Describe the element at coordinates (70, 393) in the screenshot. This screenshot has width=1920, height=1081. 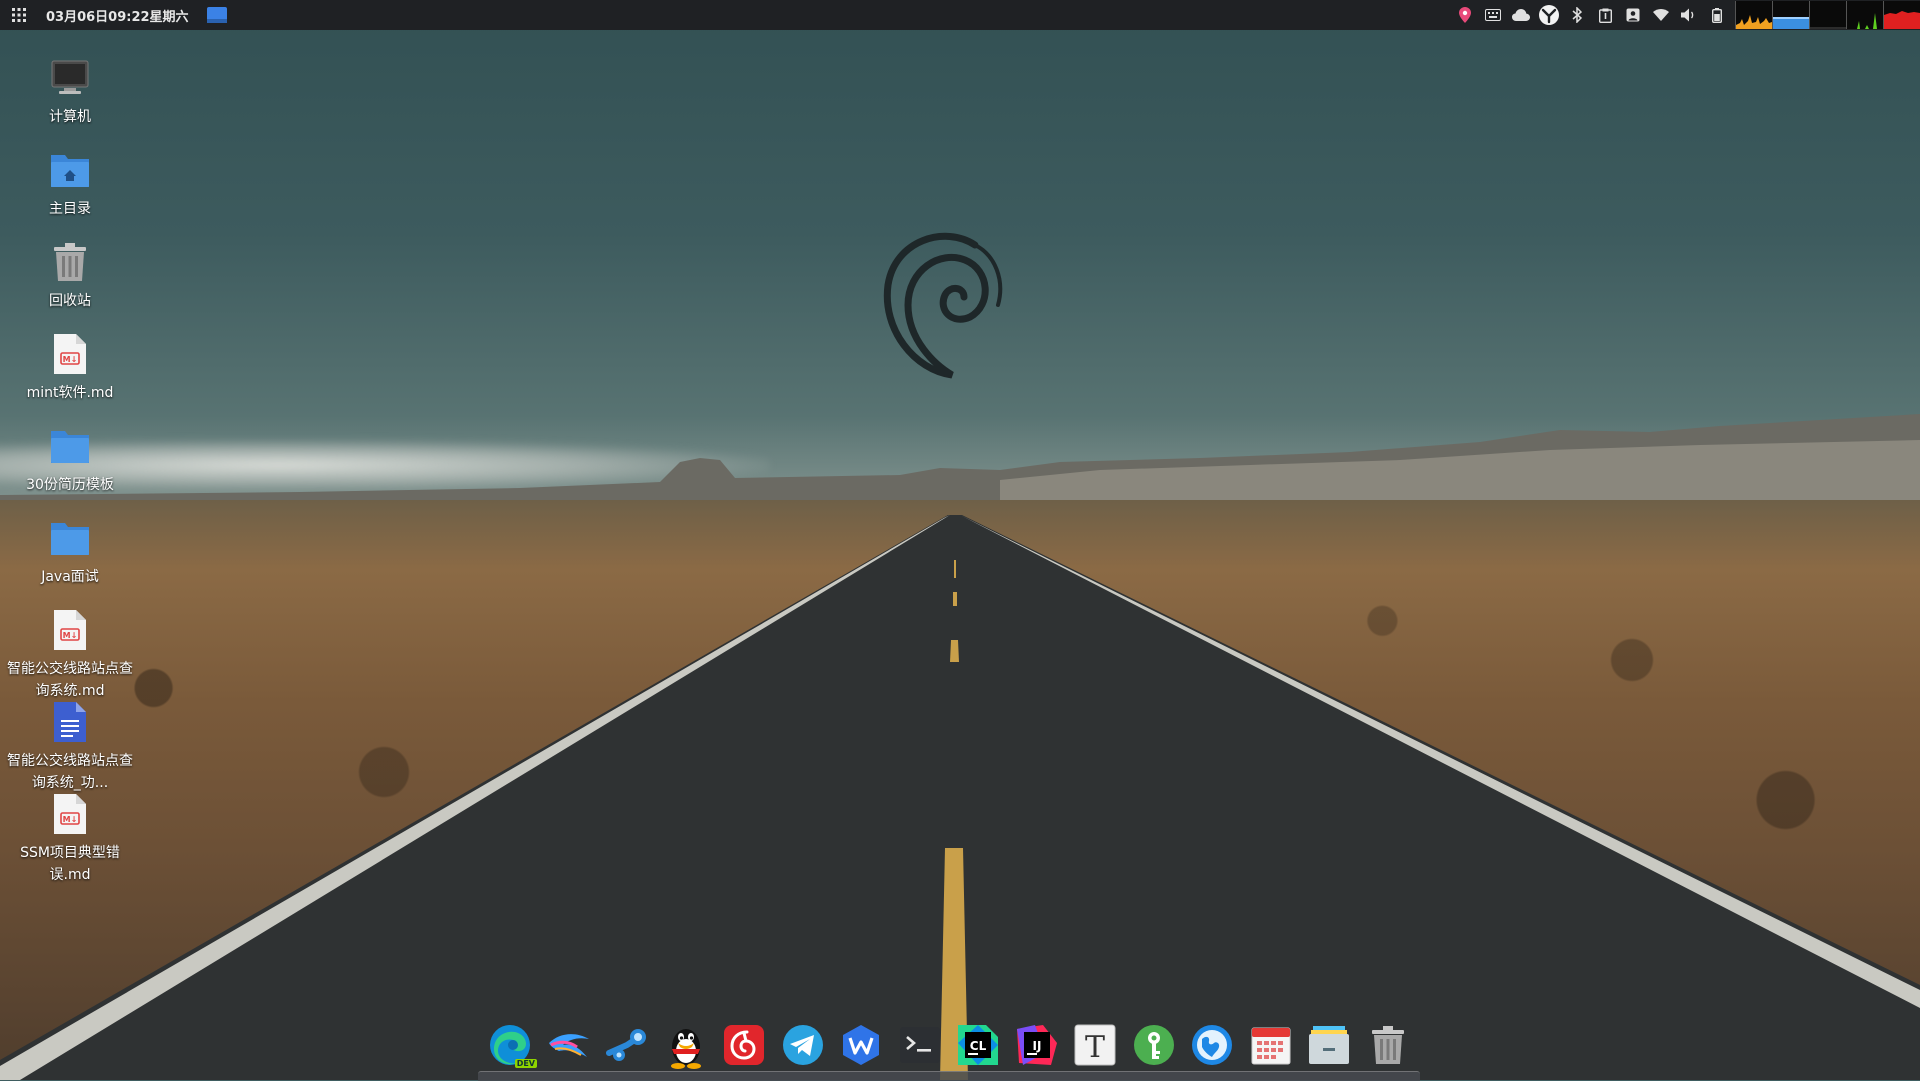
I see `desktop-item-label: mint软件.md` at that location.